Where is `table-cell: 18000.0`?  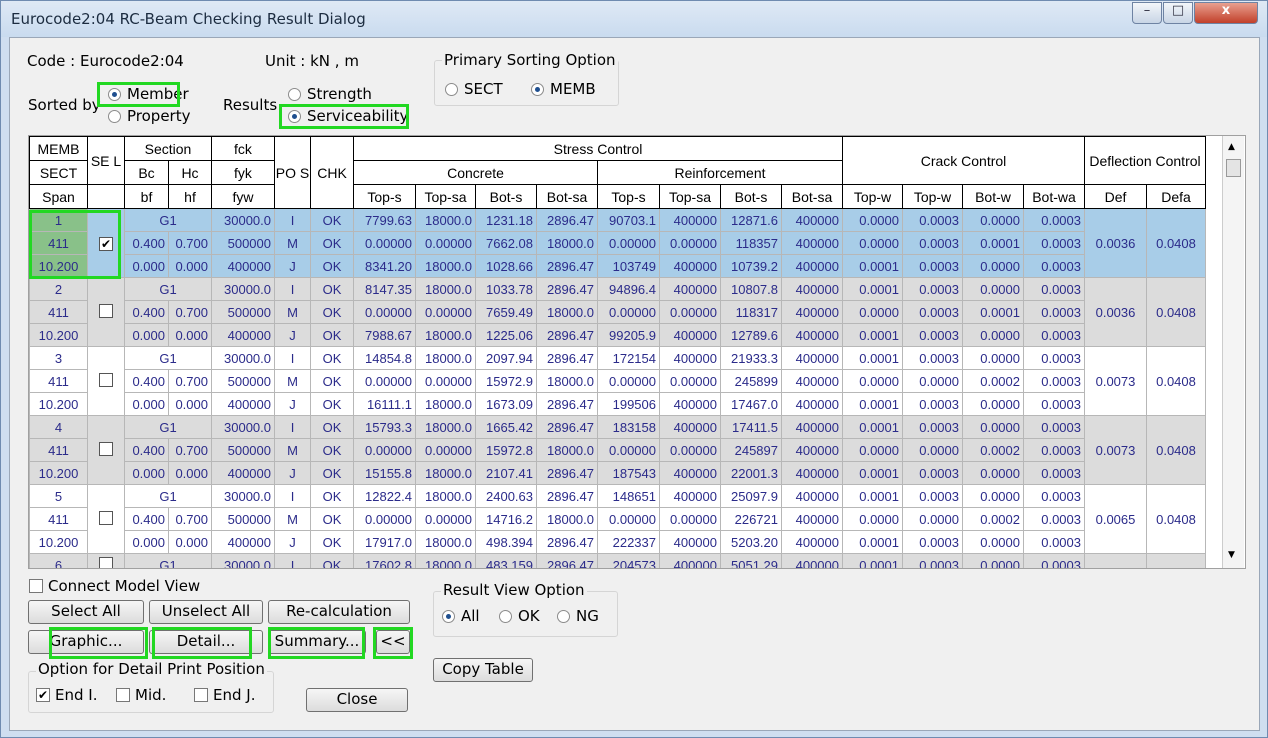 table-cell: 18000.0 is located at coordinates (445, 496).